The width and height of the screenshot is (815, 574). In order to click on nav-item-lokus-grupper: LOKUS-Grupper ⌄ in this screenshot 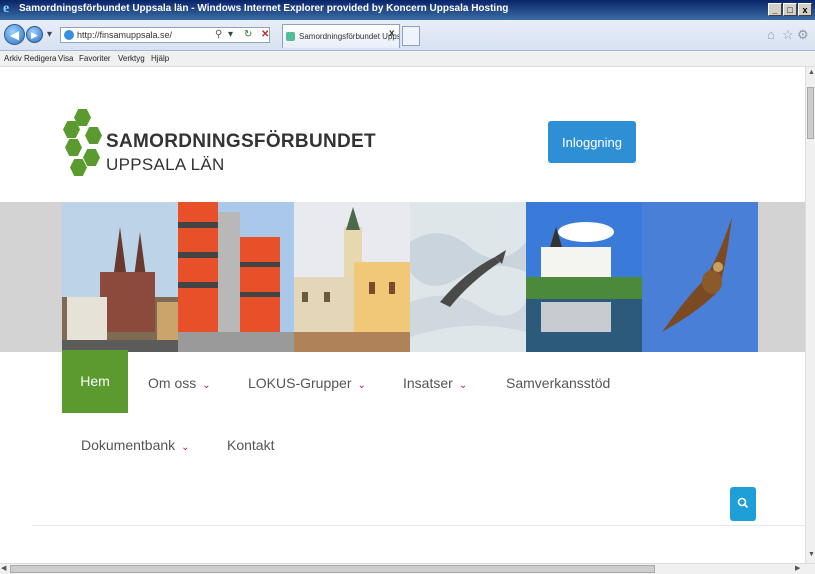, I will do `click(307, 383)`.